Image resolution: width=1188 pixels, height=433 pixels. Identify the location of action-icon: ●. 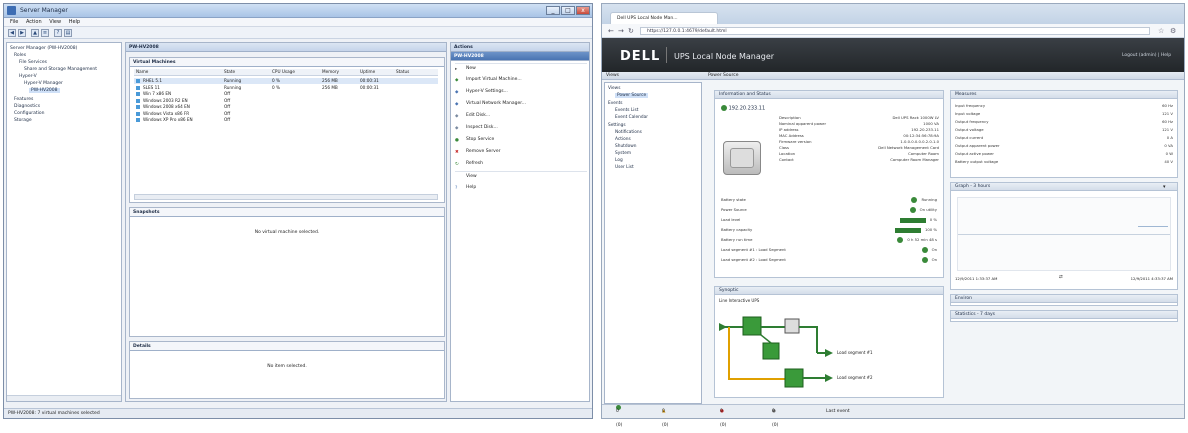
(457, 140).